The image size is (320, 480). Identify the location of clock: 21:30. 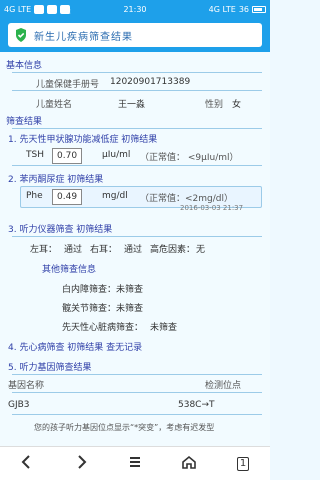
(135, 9).